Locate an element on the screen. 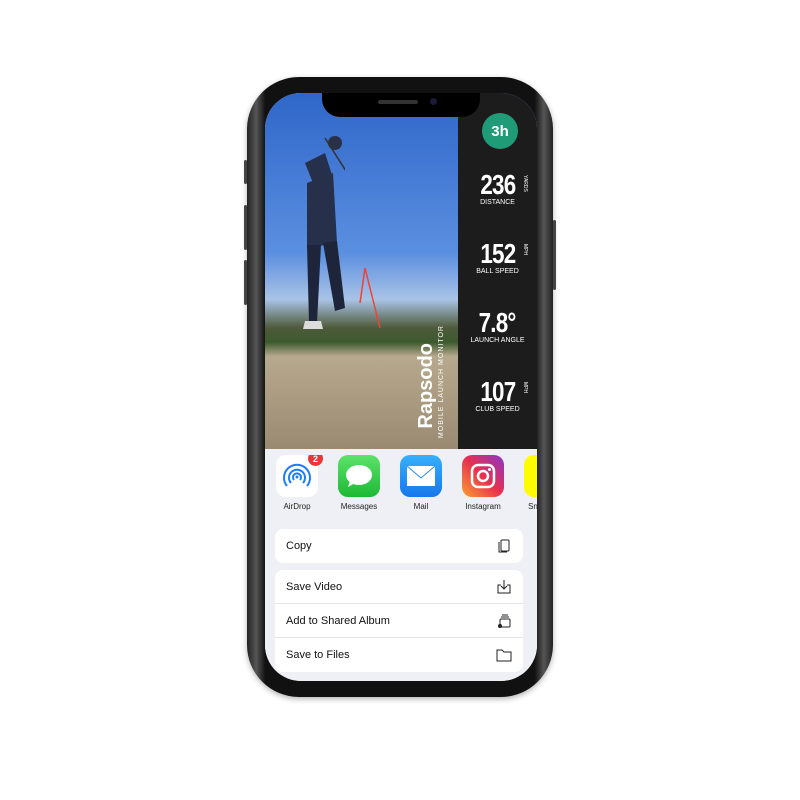 This screenshot has height=800, width=800. stat-launch-angle: 7.8° LAUNCH ANGLE is located at coordinates (497, 325).